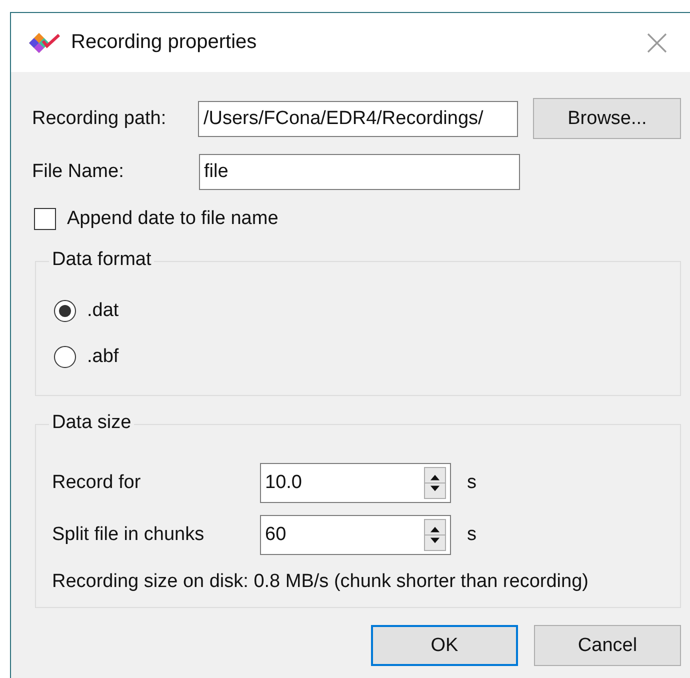  I want to click on checkbox-label: Append date to file name, so click(172, 219).